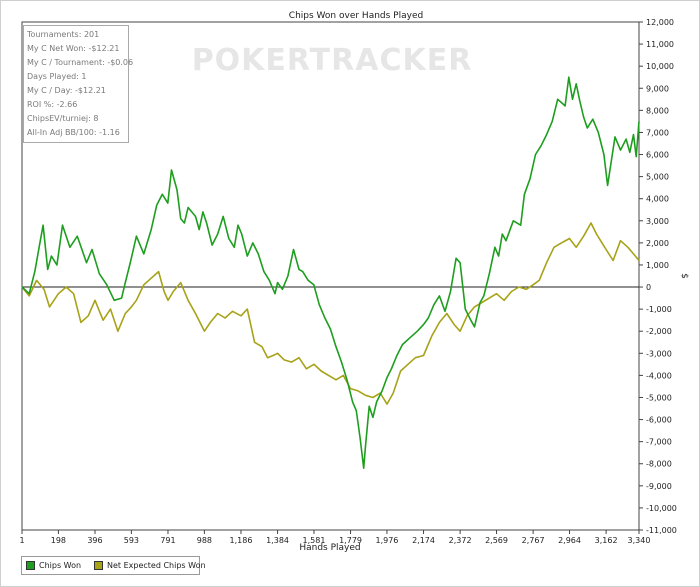  I want to click on y-tick-label: 5,000, so click(657, 177).